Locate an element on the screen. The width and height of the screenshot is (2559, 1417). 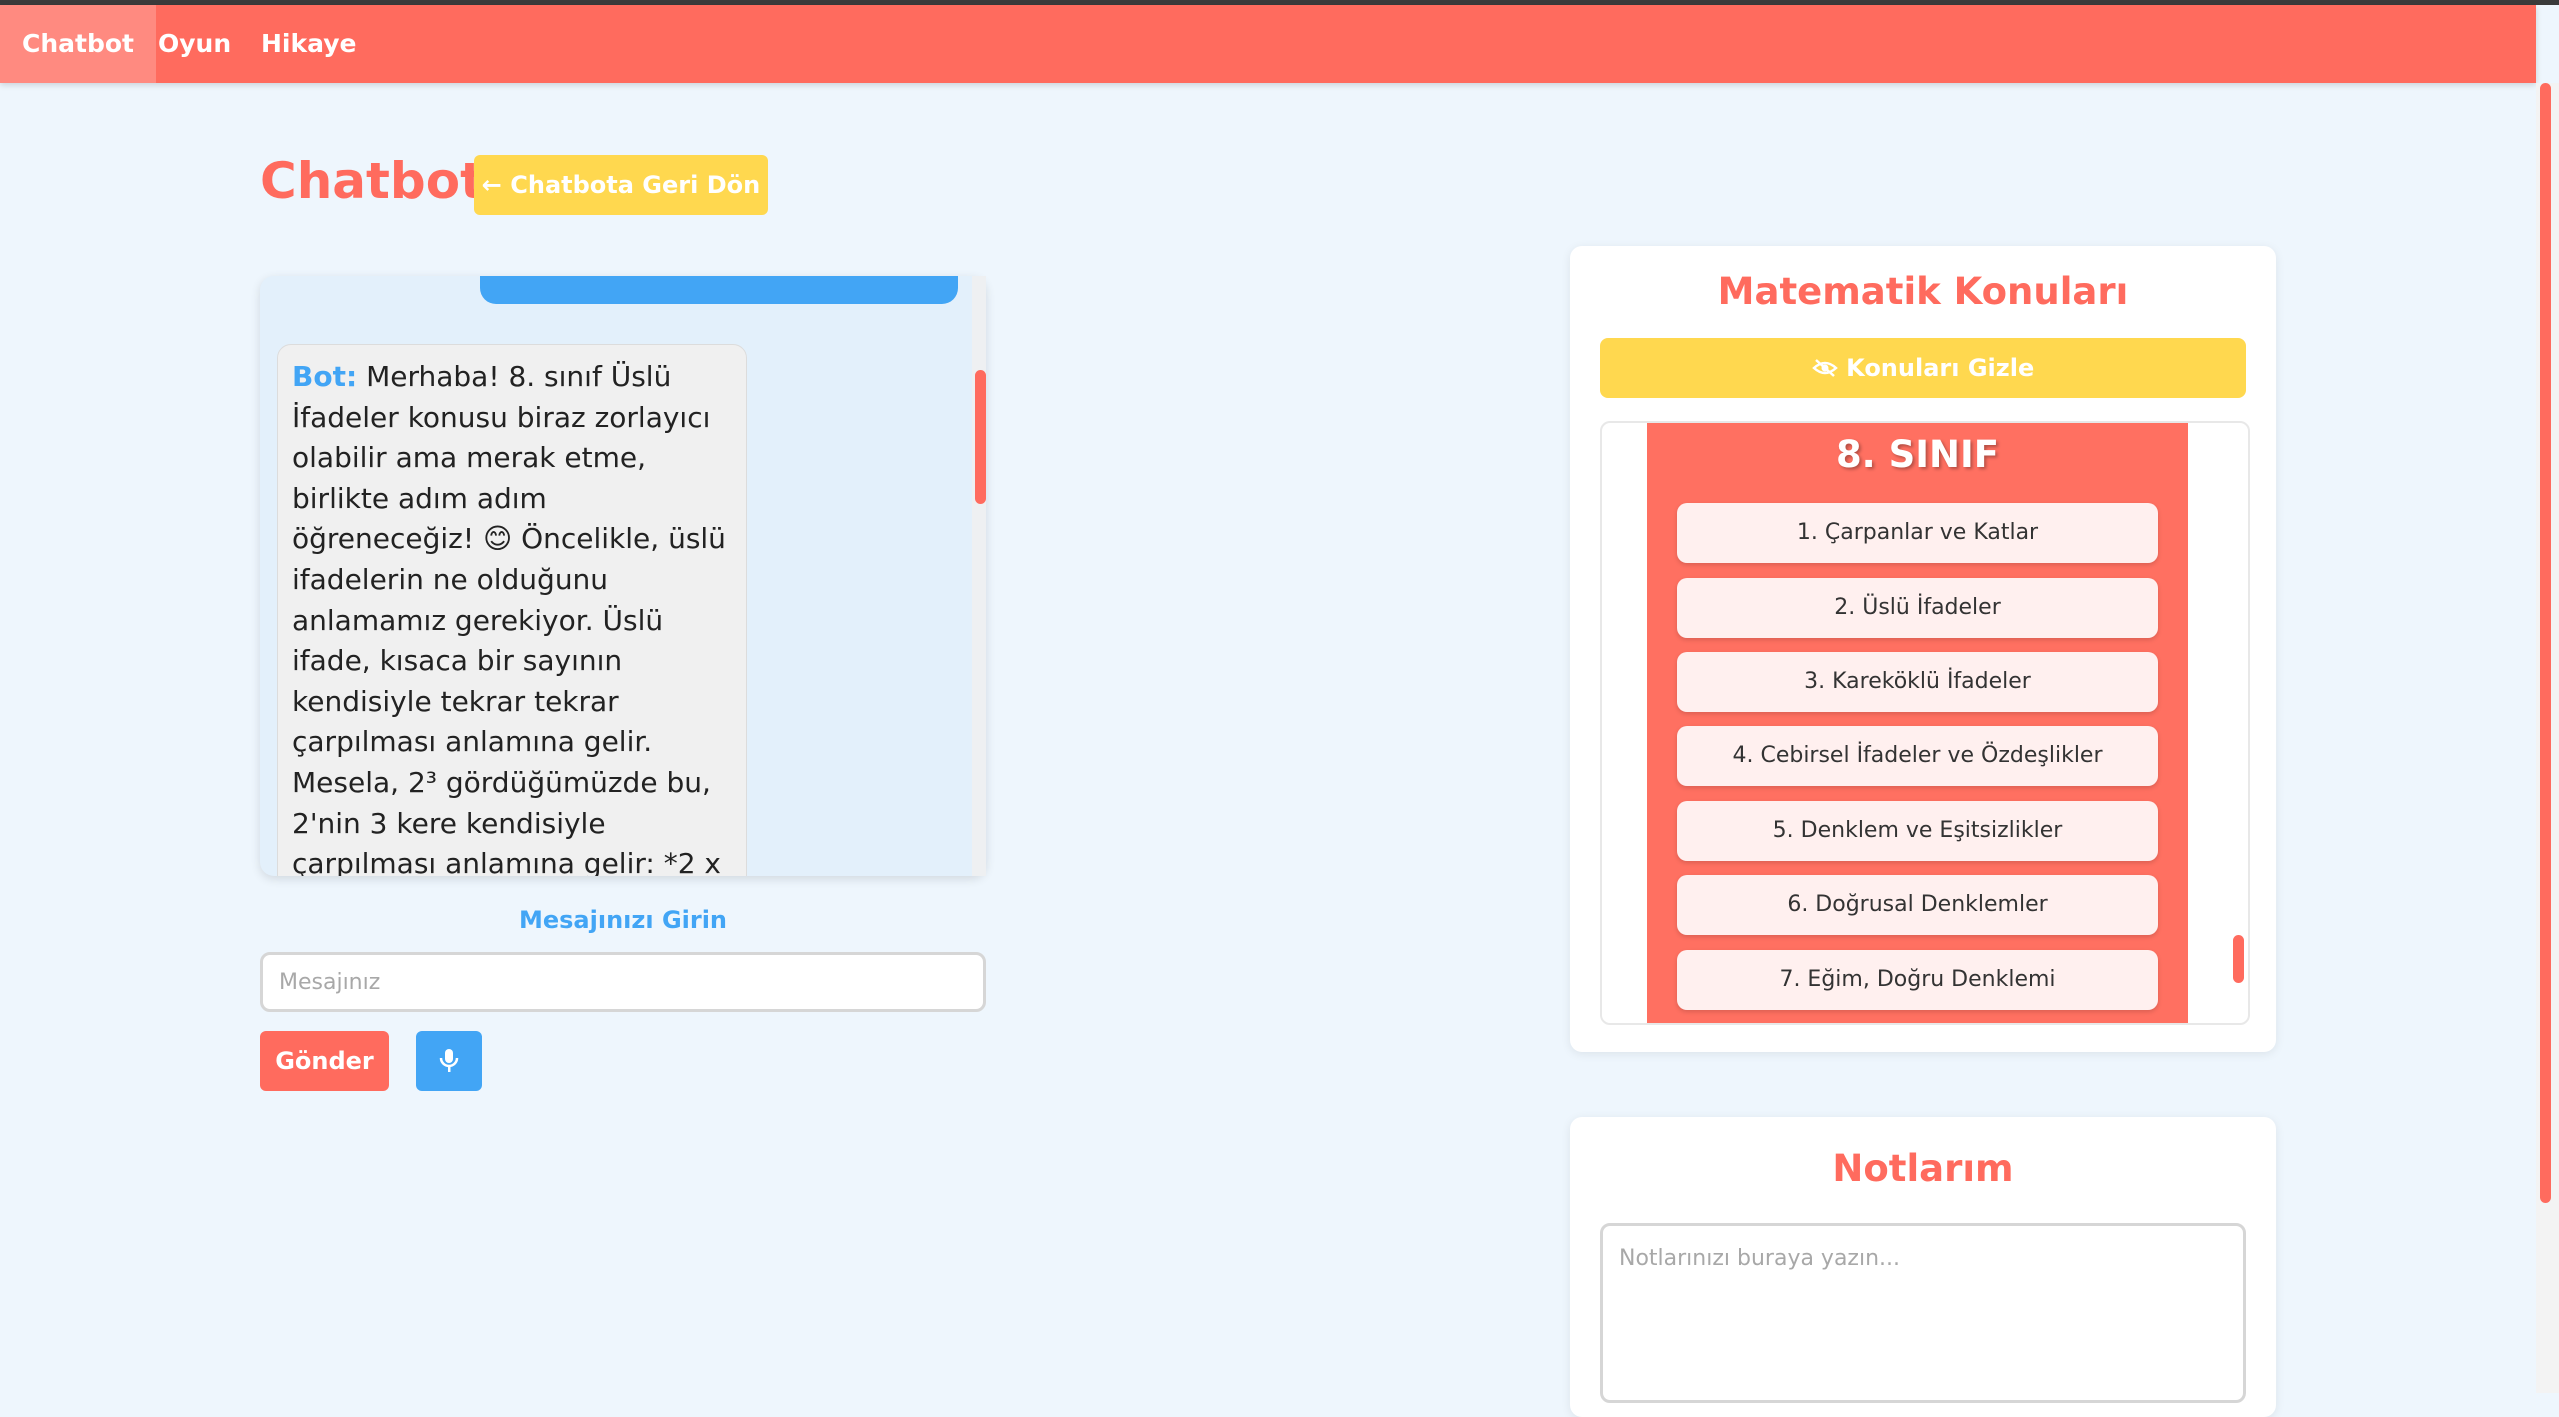
topic-item: 6. Doğrusal Denklemler is located at coordinates (1917, 905).